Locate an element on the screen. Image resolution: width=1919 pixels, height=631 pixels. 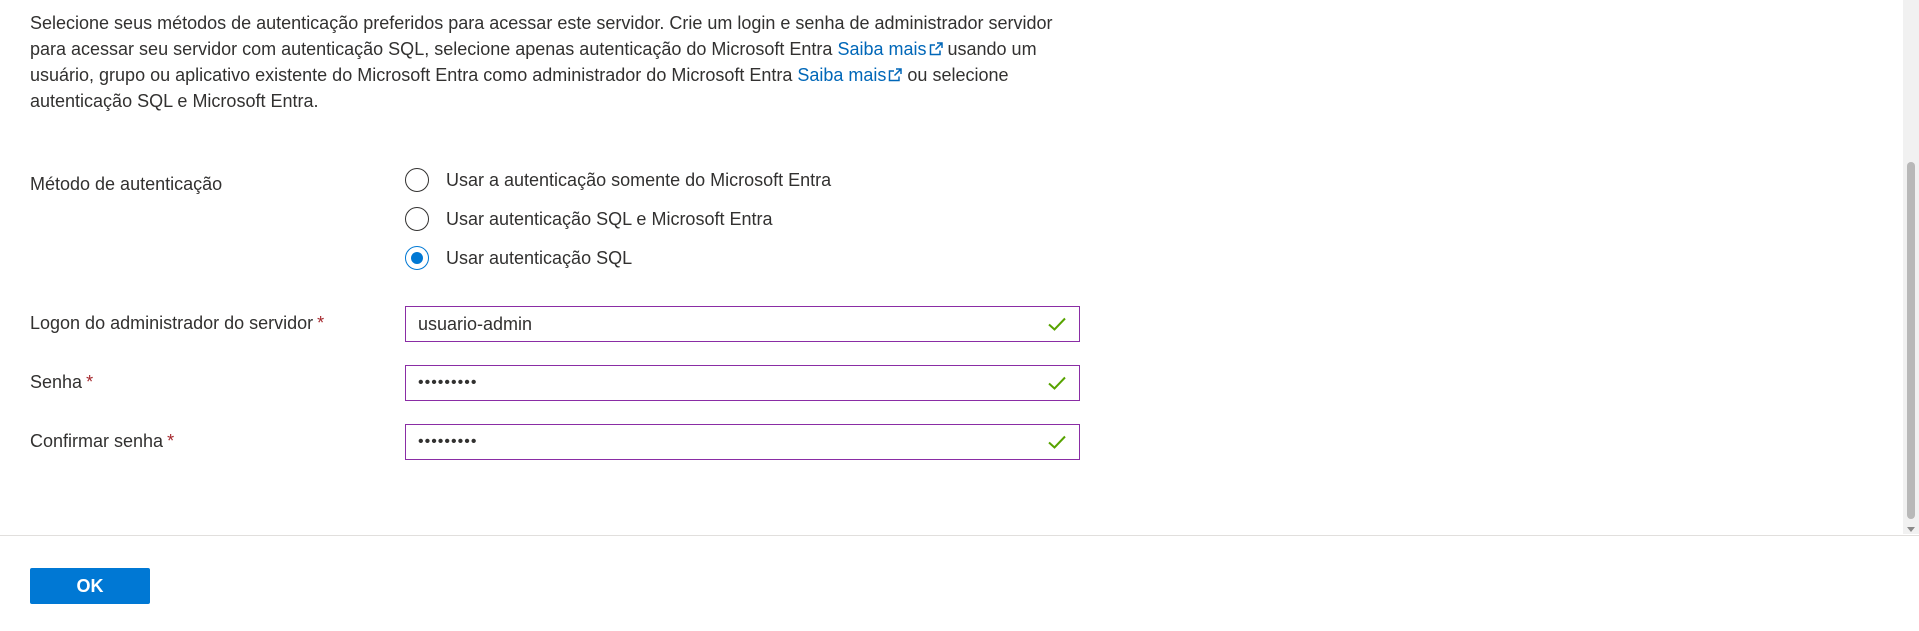
admin-login-label: Logon do administrador do servidor * is located at coordinates (177, 323).